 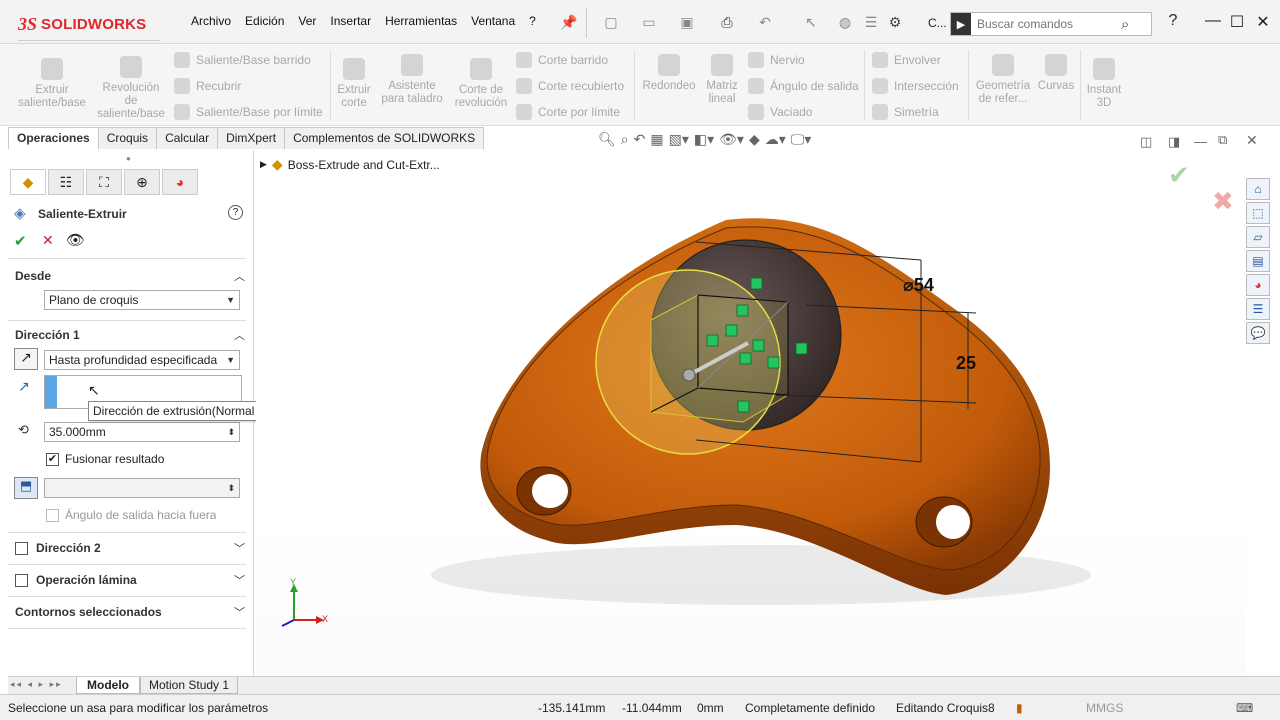 What do you see at coordinates (421, 21) in the screenshot?
I see `menu-herramientas: Herramientas` at bounding box center [421, 21].